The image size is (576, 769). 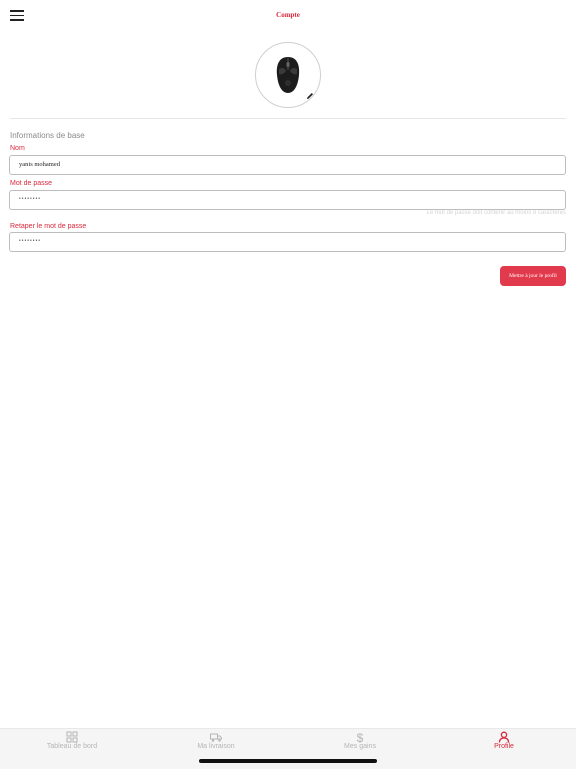 What do you see at coordinates (288, 761) in the screenshot?
I see `home-indicator` at bounding box center [288, 761].